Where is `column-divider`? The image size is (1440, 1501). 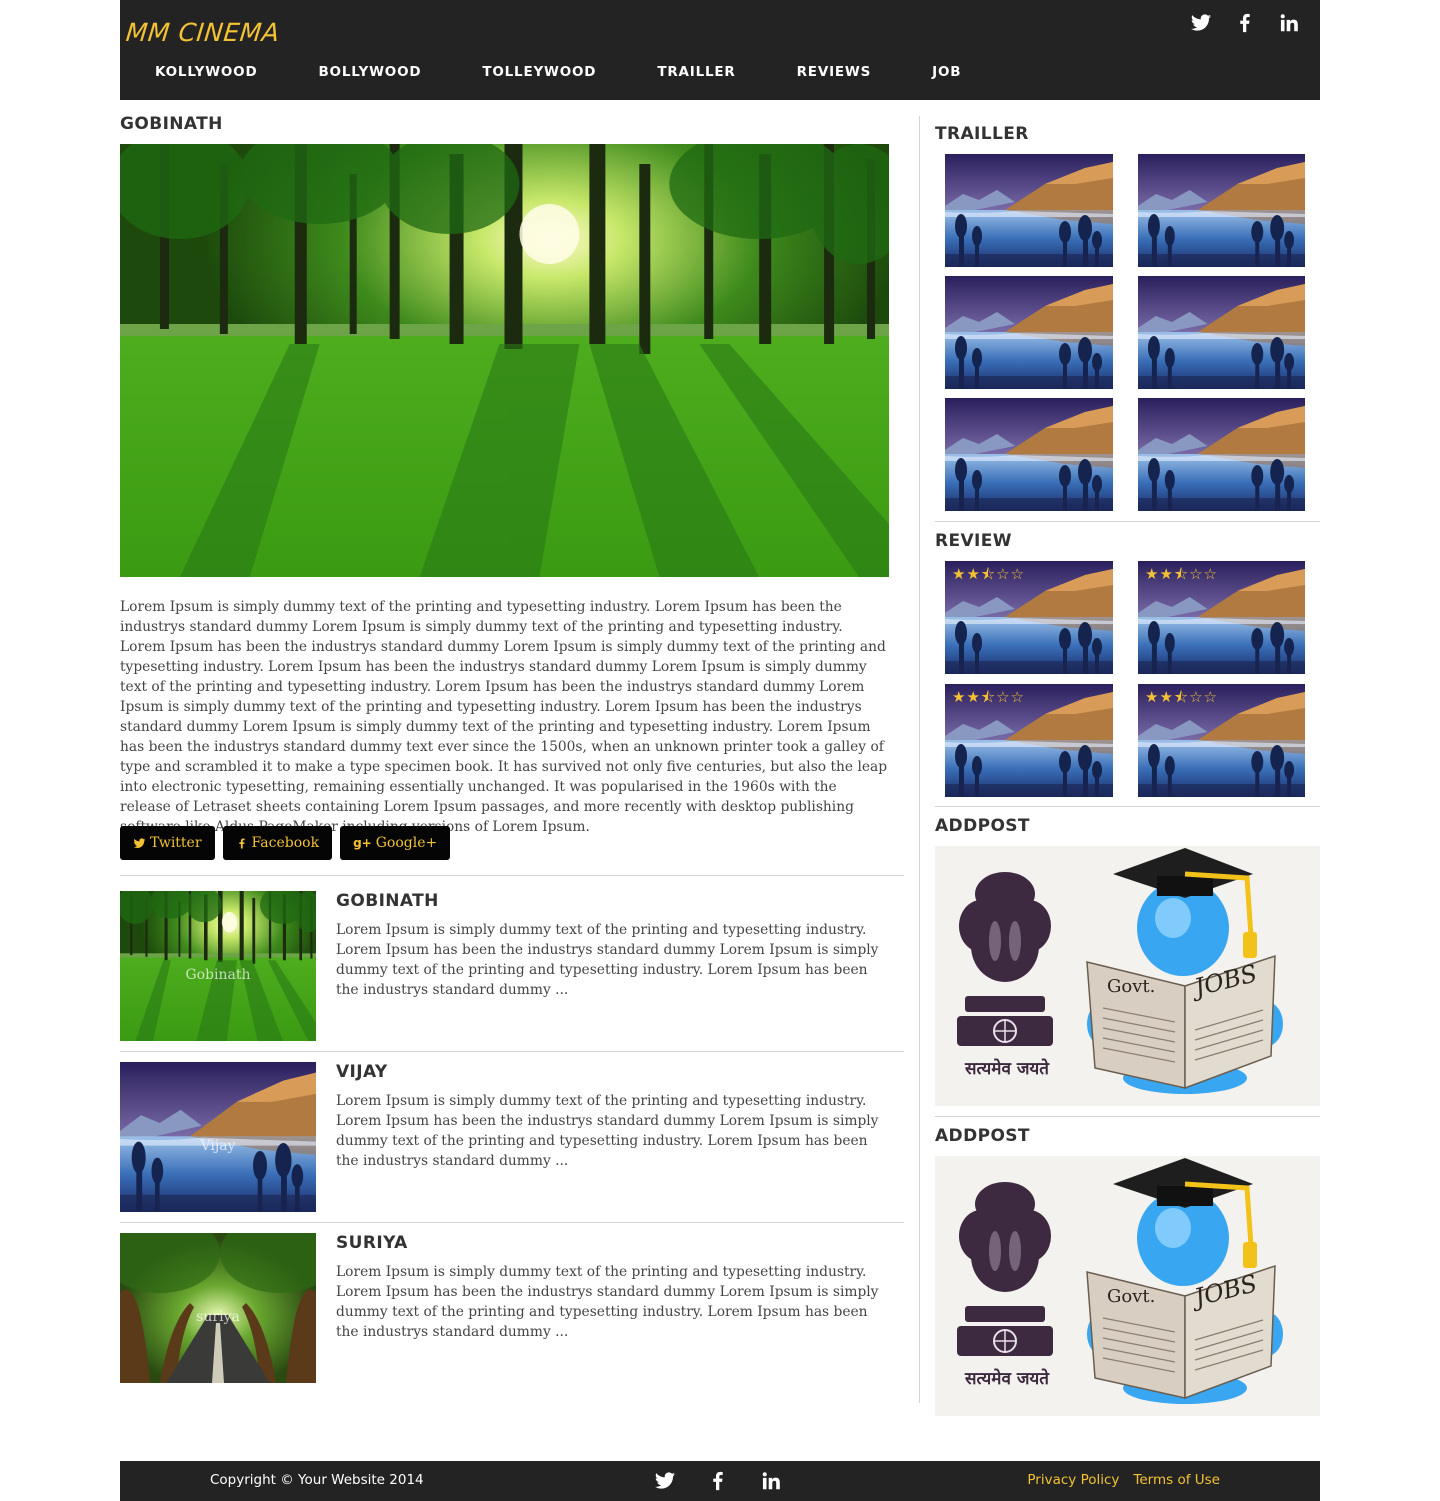 column-divider is located at coordinates (919, 759).